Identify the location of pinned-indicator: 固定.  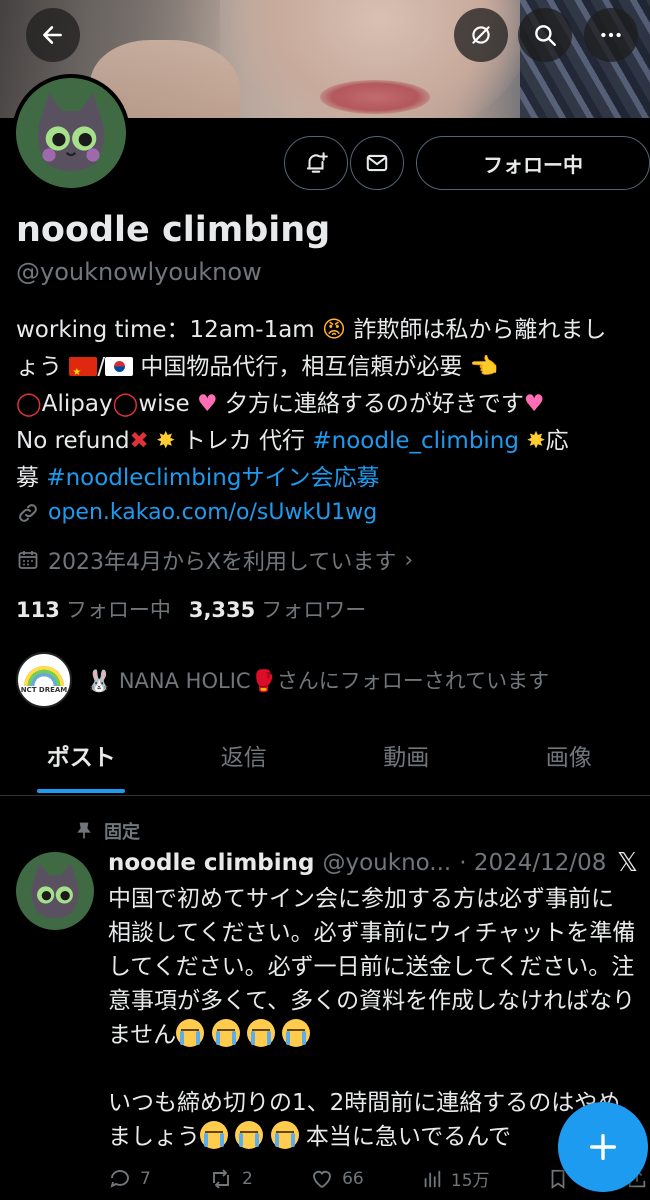
(107, 831).